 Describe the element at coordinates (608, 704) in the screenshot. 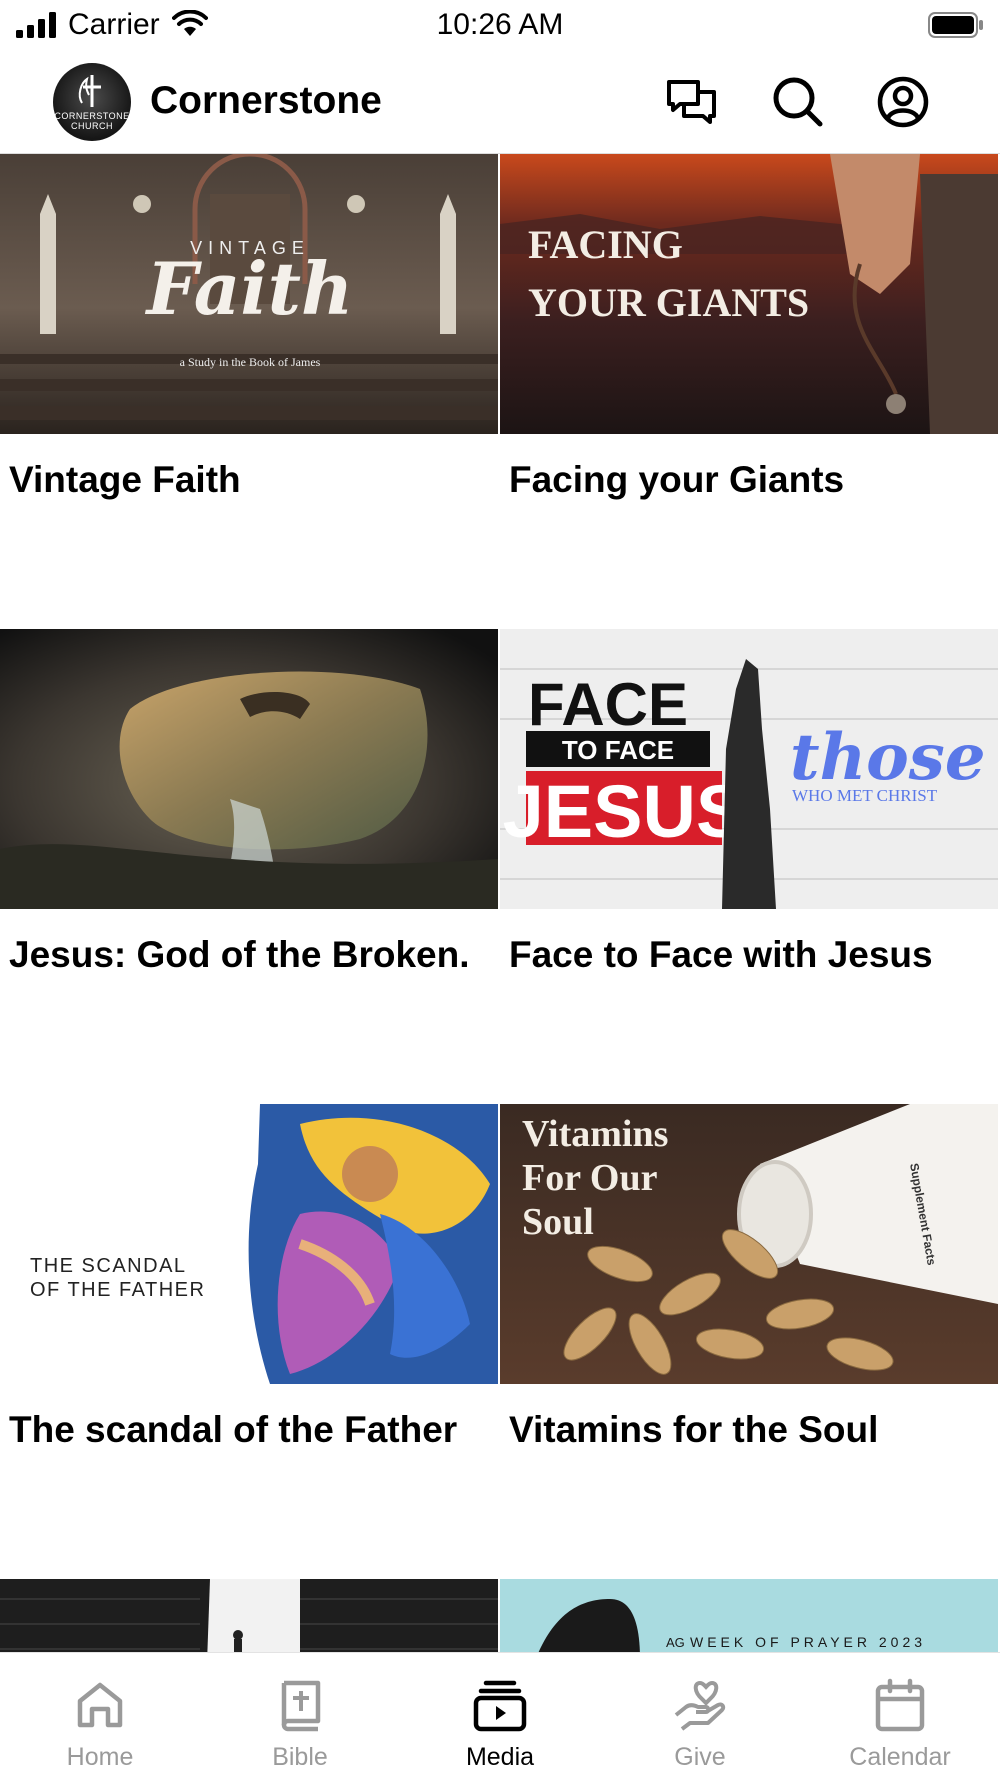

I see `thumb-face: FACE` at that location.